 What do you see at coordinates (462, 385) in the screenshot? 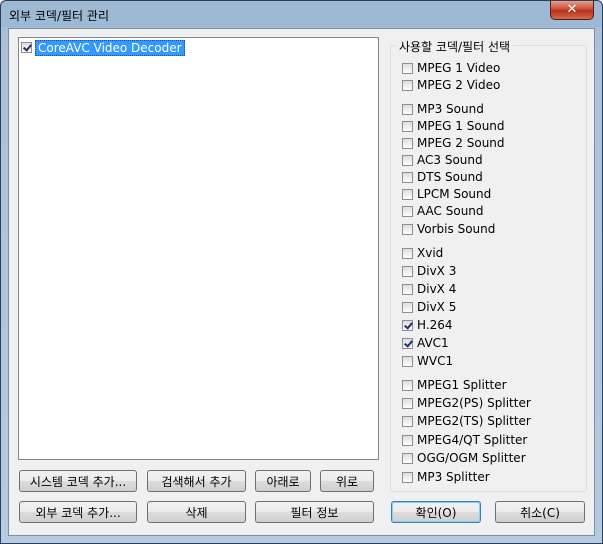
I see `codec-option-label: MPEG1 Splitter` at bounding box center [462, 385].